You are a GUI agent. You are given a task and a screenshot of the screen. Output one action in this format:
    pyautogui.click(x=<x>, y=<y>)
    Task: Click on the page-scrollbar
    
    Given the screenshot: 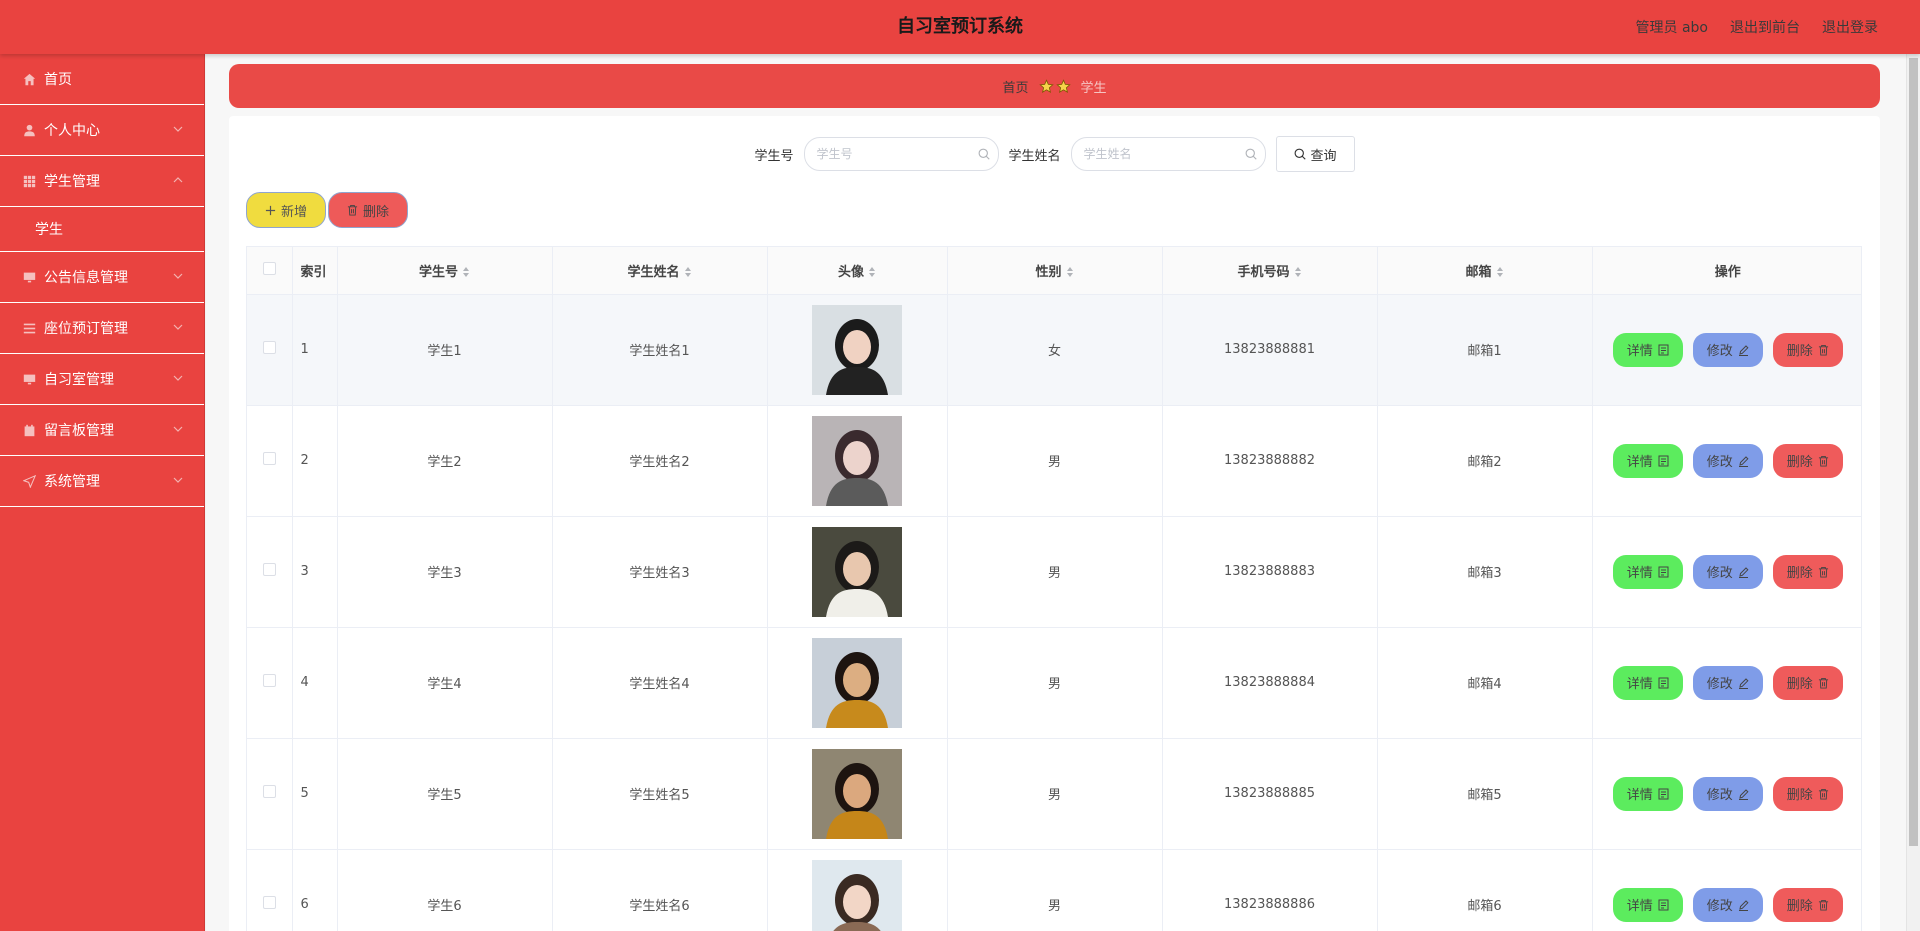 What is the action you would take?
    pyautogui.click(x=1913, y=492)
    